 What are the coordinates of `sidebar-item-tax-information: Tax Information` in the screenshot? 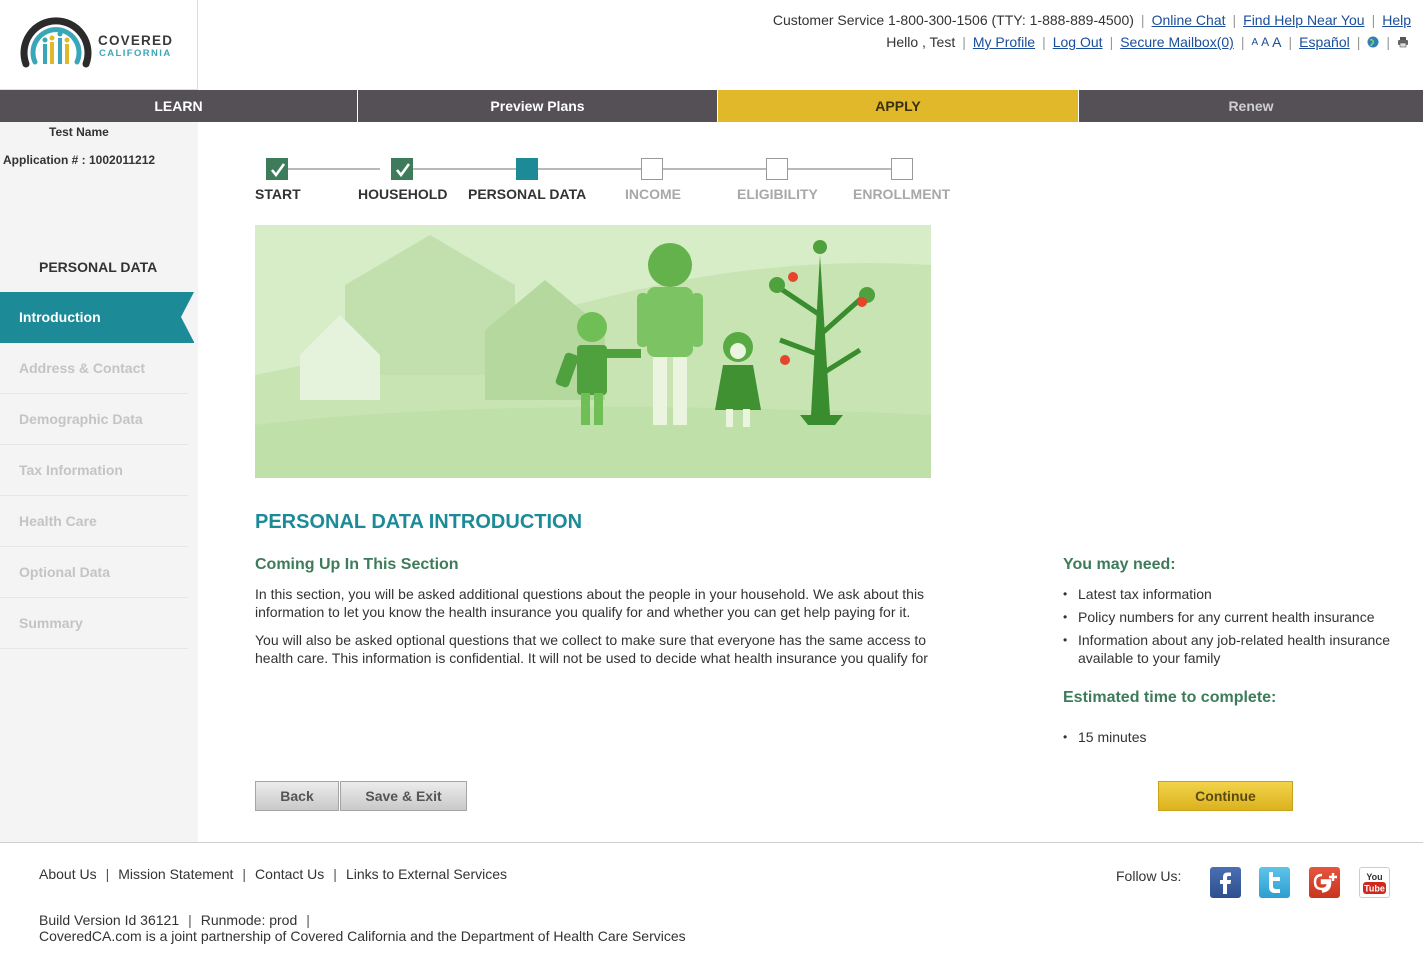 It's located at (94, 470).